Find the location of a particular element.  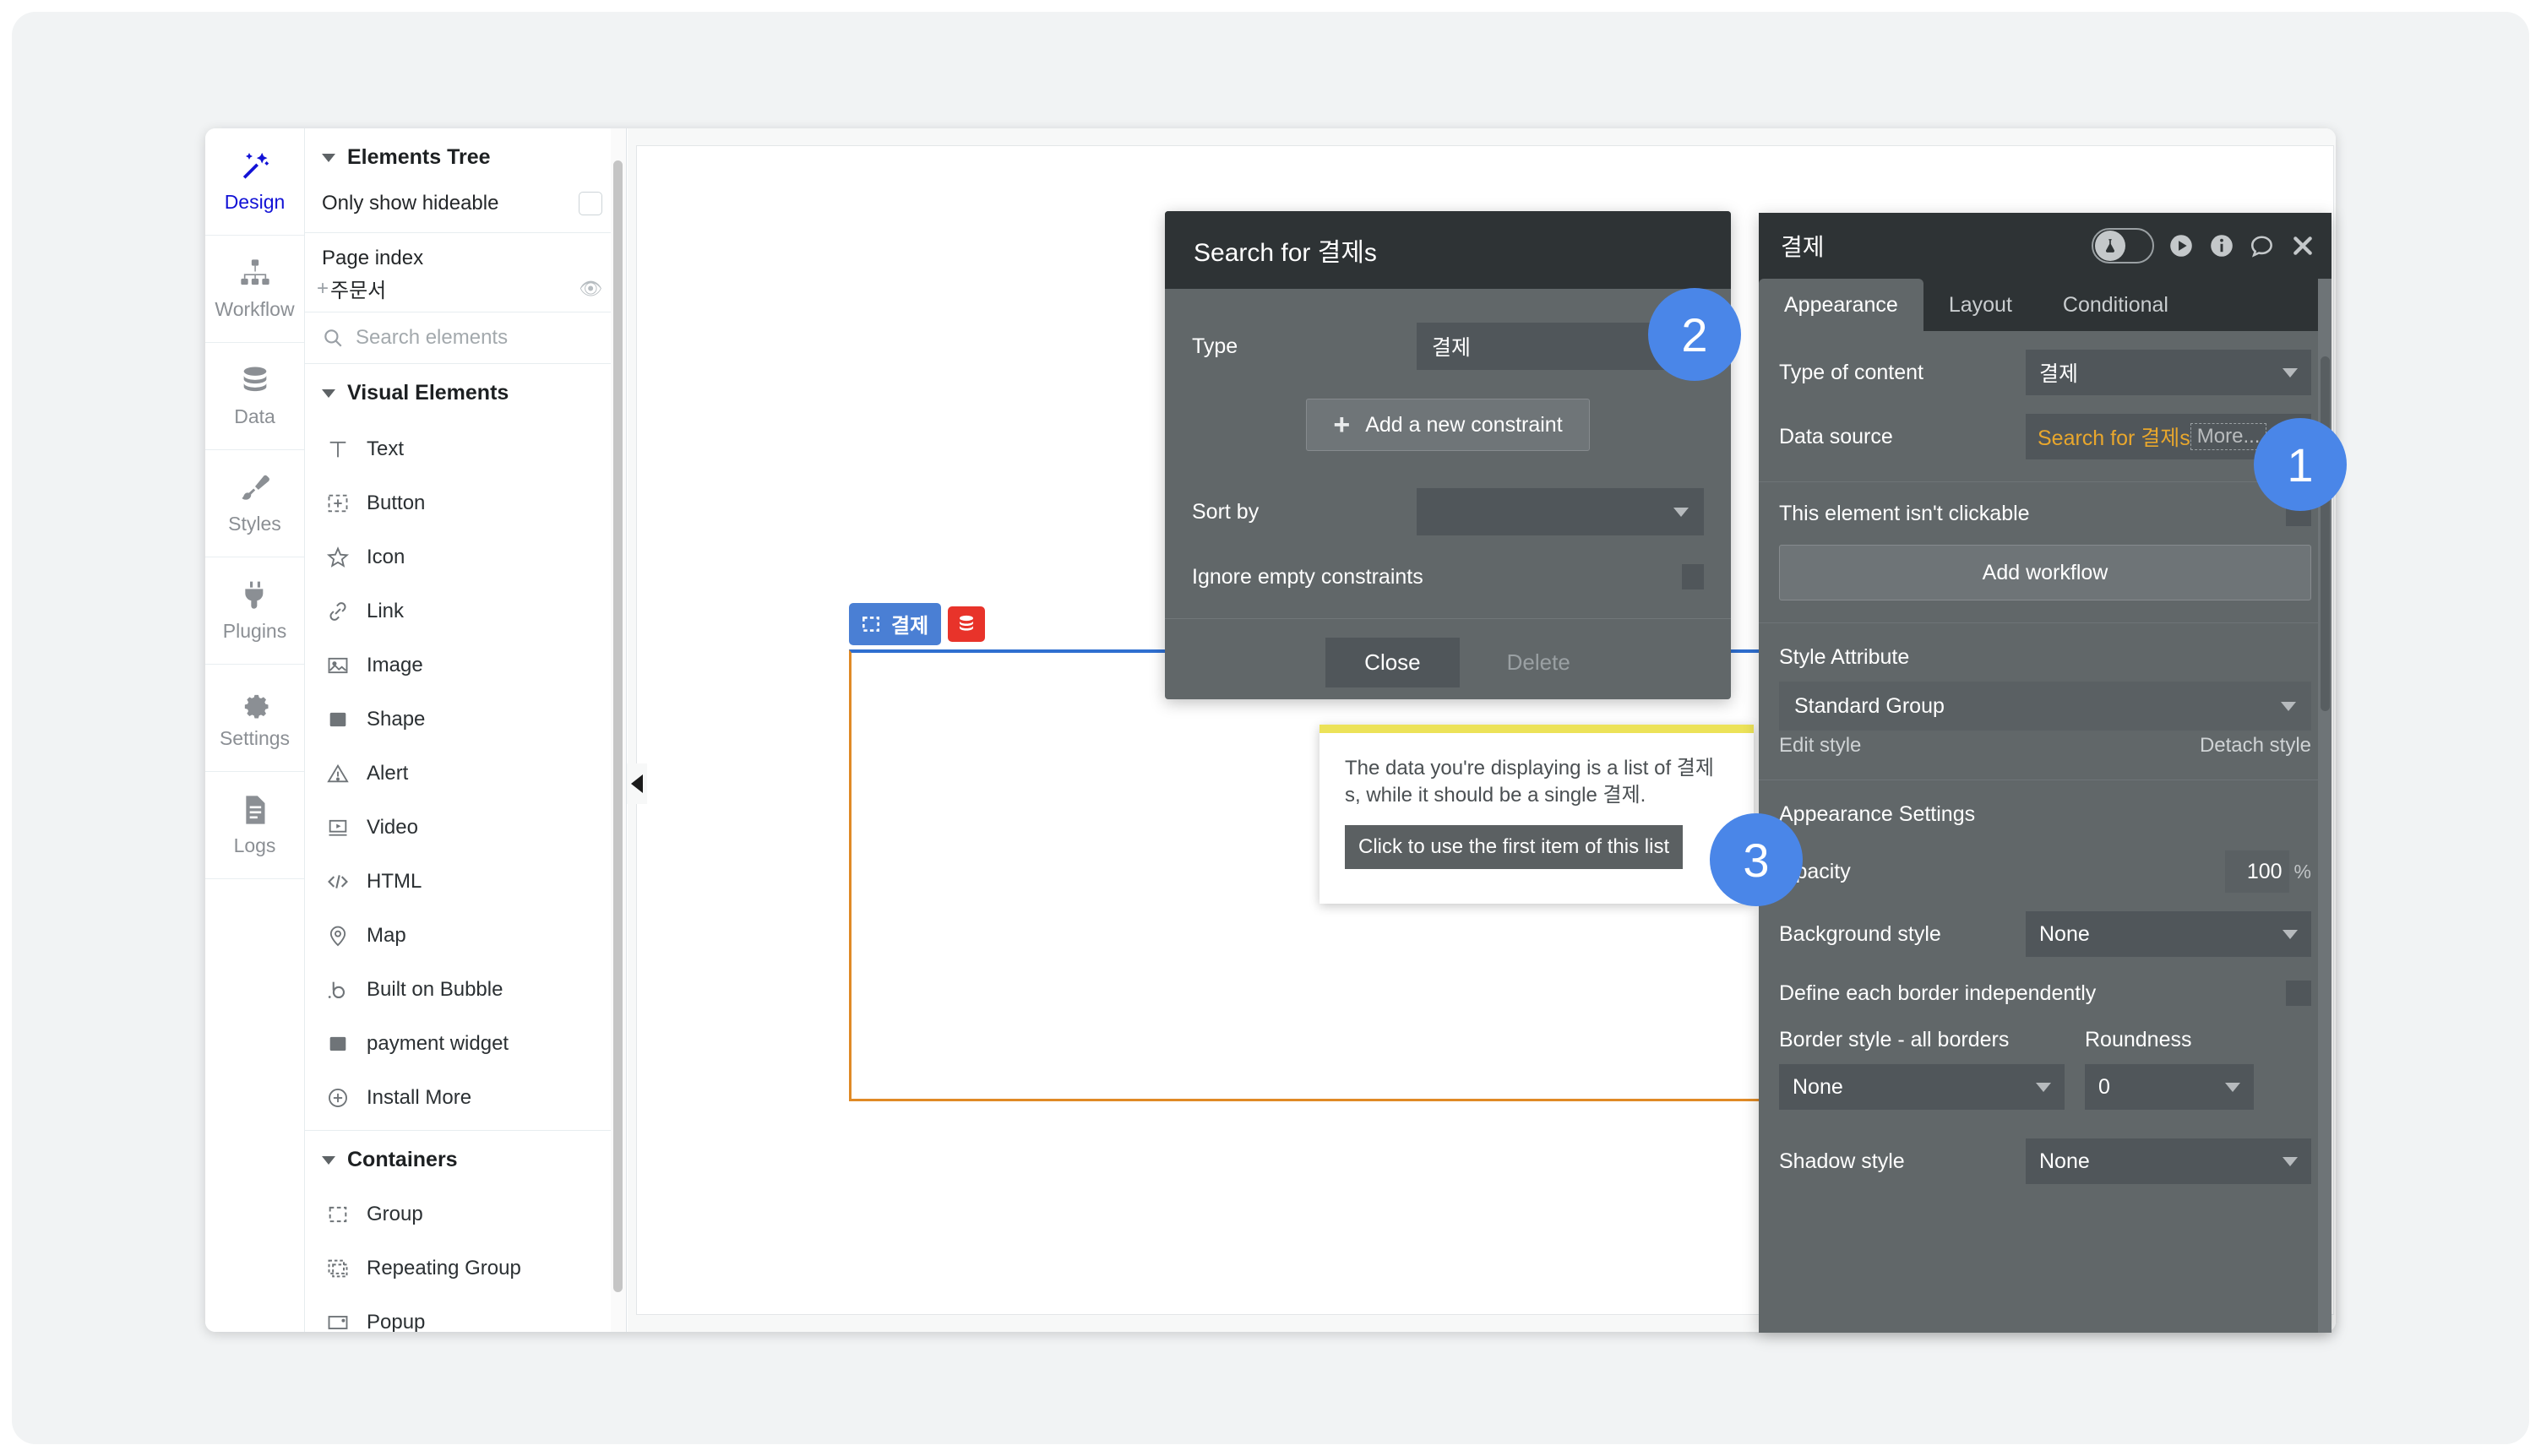

roundness-select: 0 is located at coordinates (2169, 1087).